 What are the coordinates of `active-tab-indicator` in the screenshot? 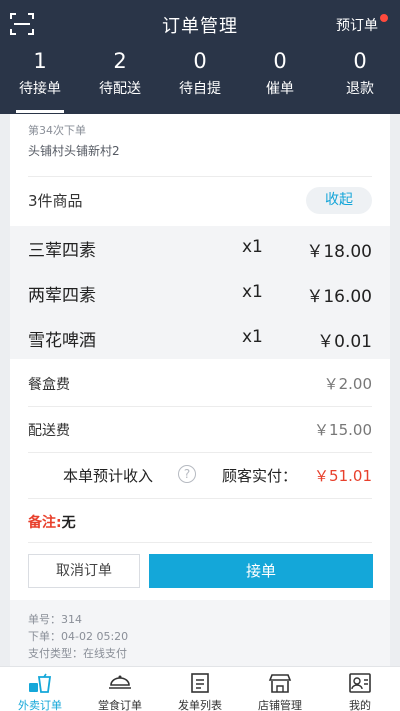 It's located at (40, 111).